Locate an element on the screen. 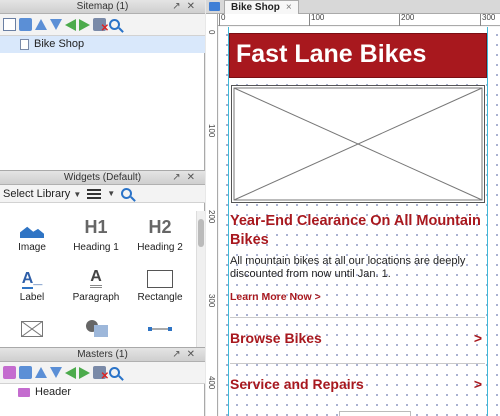 This screenshot has width=500, height=416. header-banner: Fast Lane Bikes is located at coordinates (358, 55).